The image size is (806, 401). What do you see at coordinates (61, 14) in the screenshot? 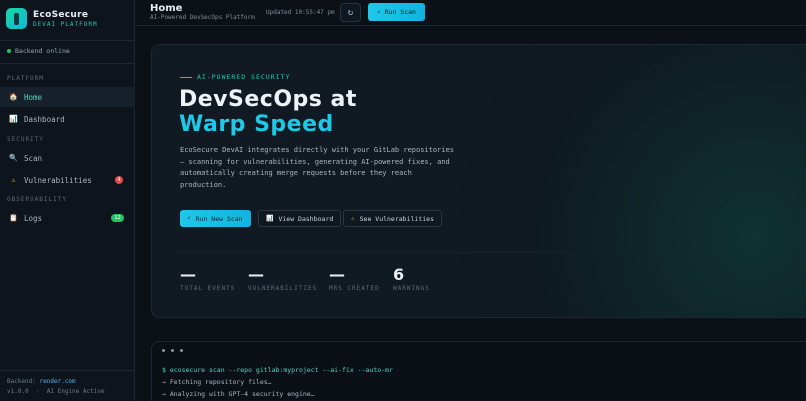
I see `brand-name: EcoSecure` at bounding box center [61, 14].